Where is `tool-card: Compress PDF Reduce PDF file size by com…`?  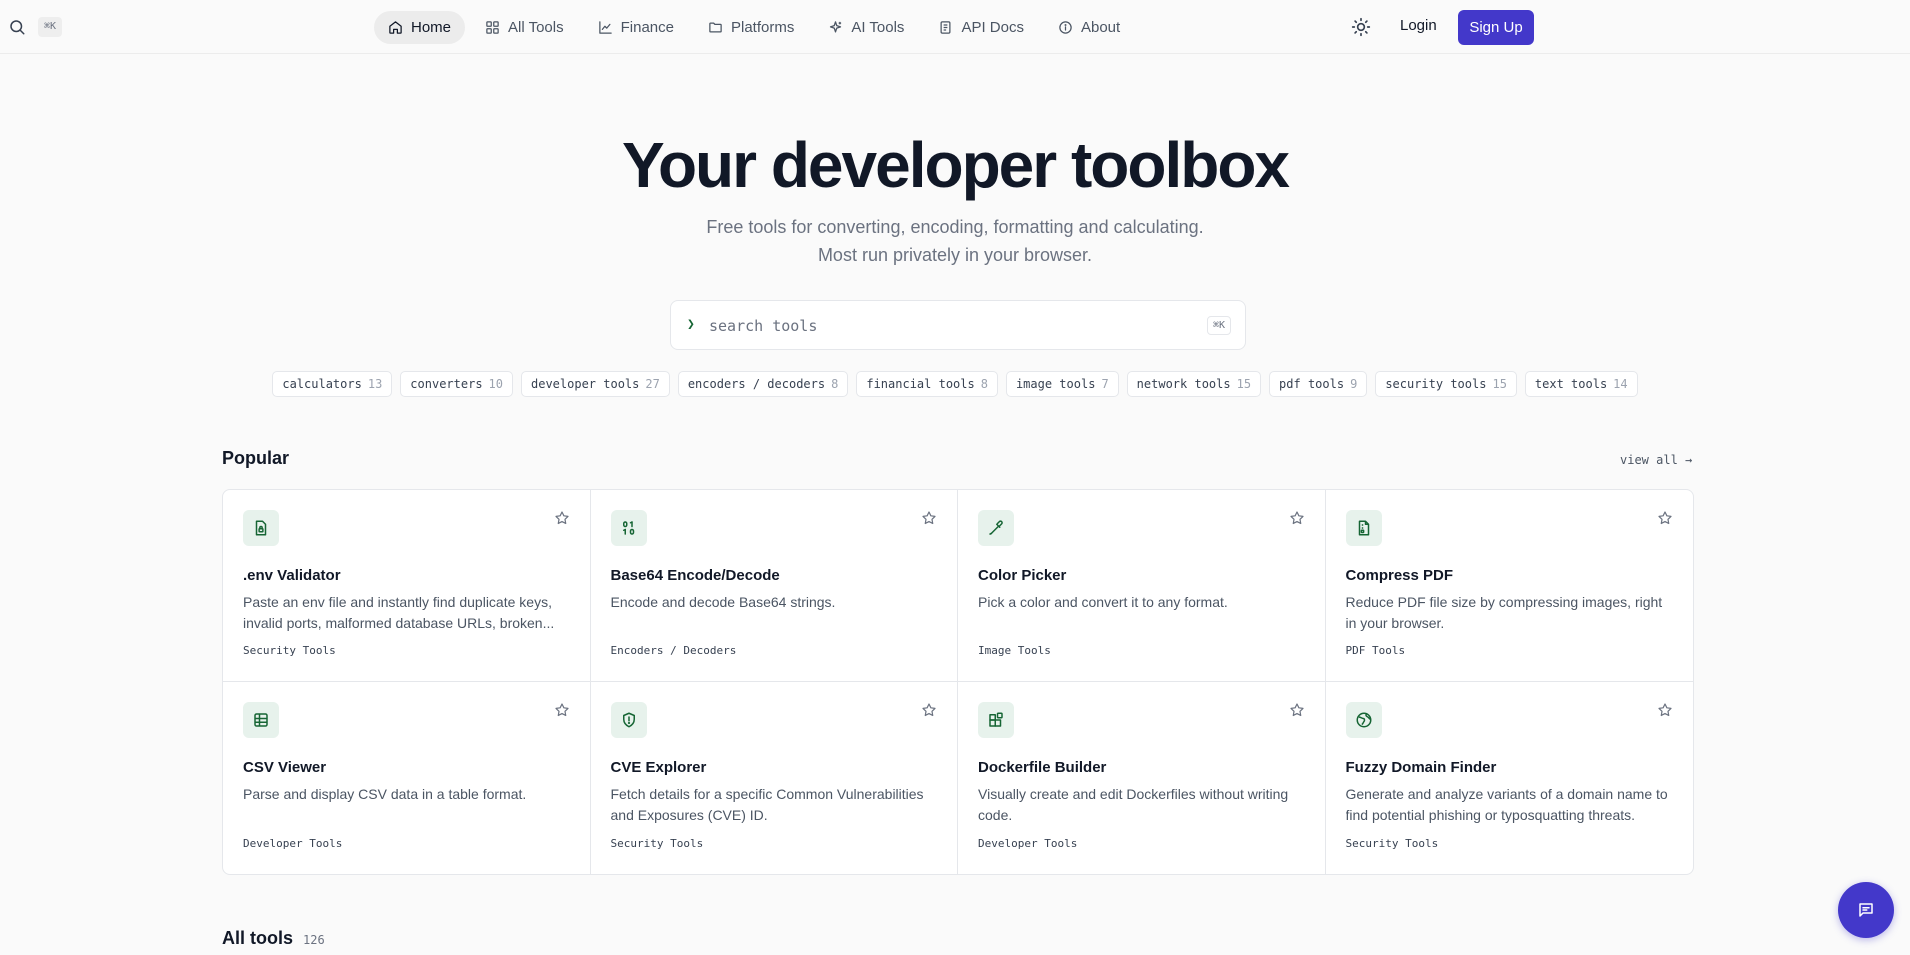
tool-card: Compress PDF Reduce PDF file size by com… is located at coordinates (1509, 586).